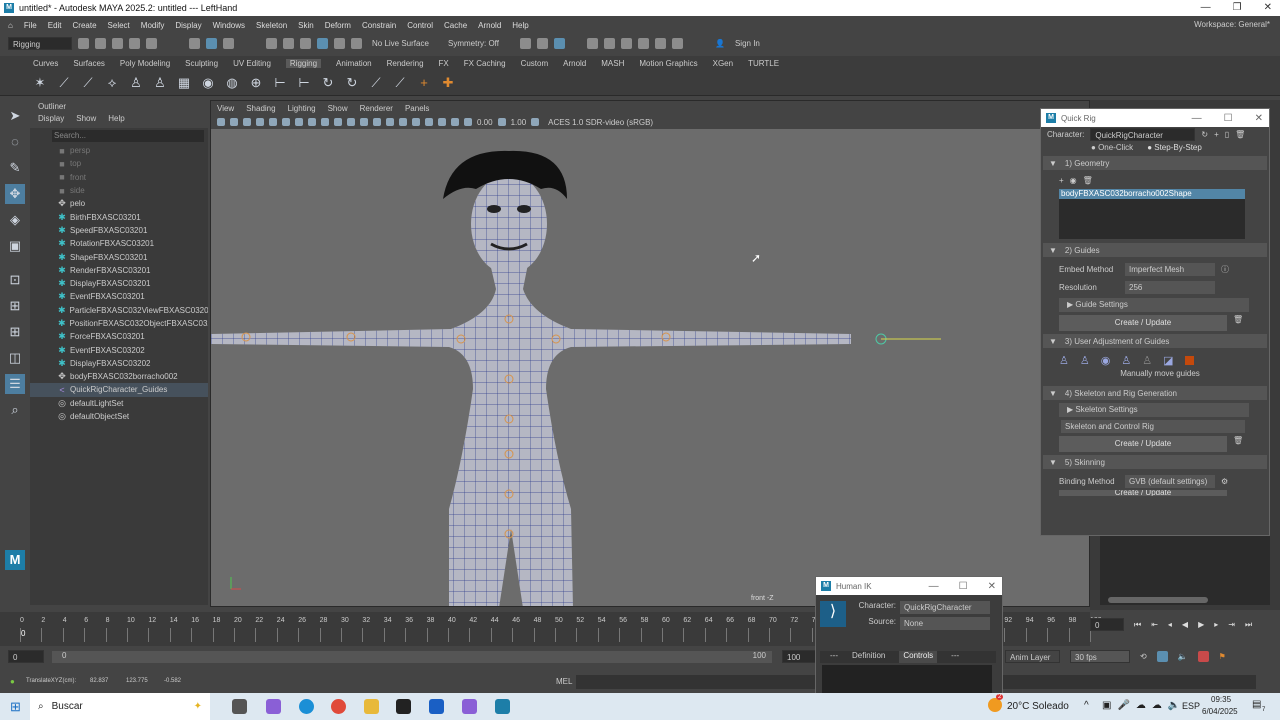 This screenshot has width=1280, height=720. Describe the element at coordinates (1155, 163) in the screenshot. I see `section-geometry-header: ▼ 1) Geometry` at that location.